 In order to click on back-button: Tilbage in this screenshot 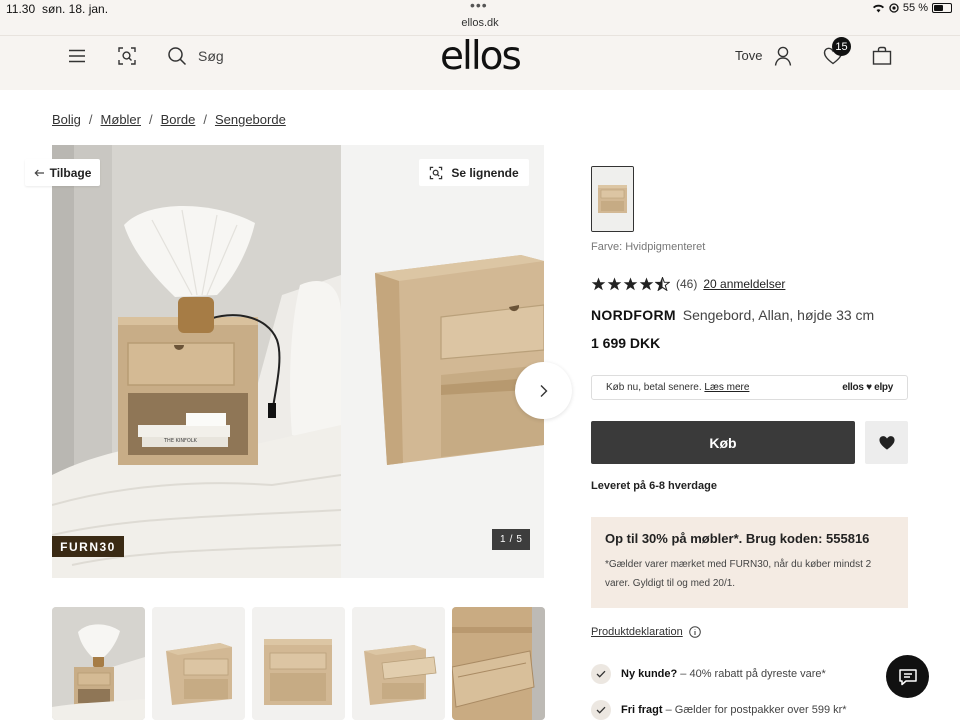, I will do `click(62, 172)`.